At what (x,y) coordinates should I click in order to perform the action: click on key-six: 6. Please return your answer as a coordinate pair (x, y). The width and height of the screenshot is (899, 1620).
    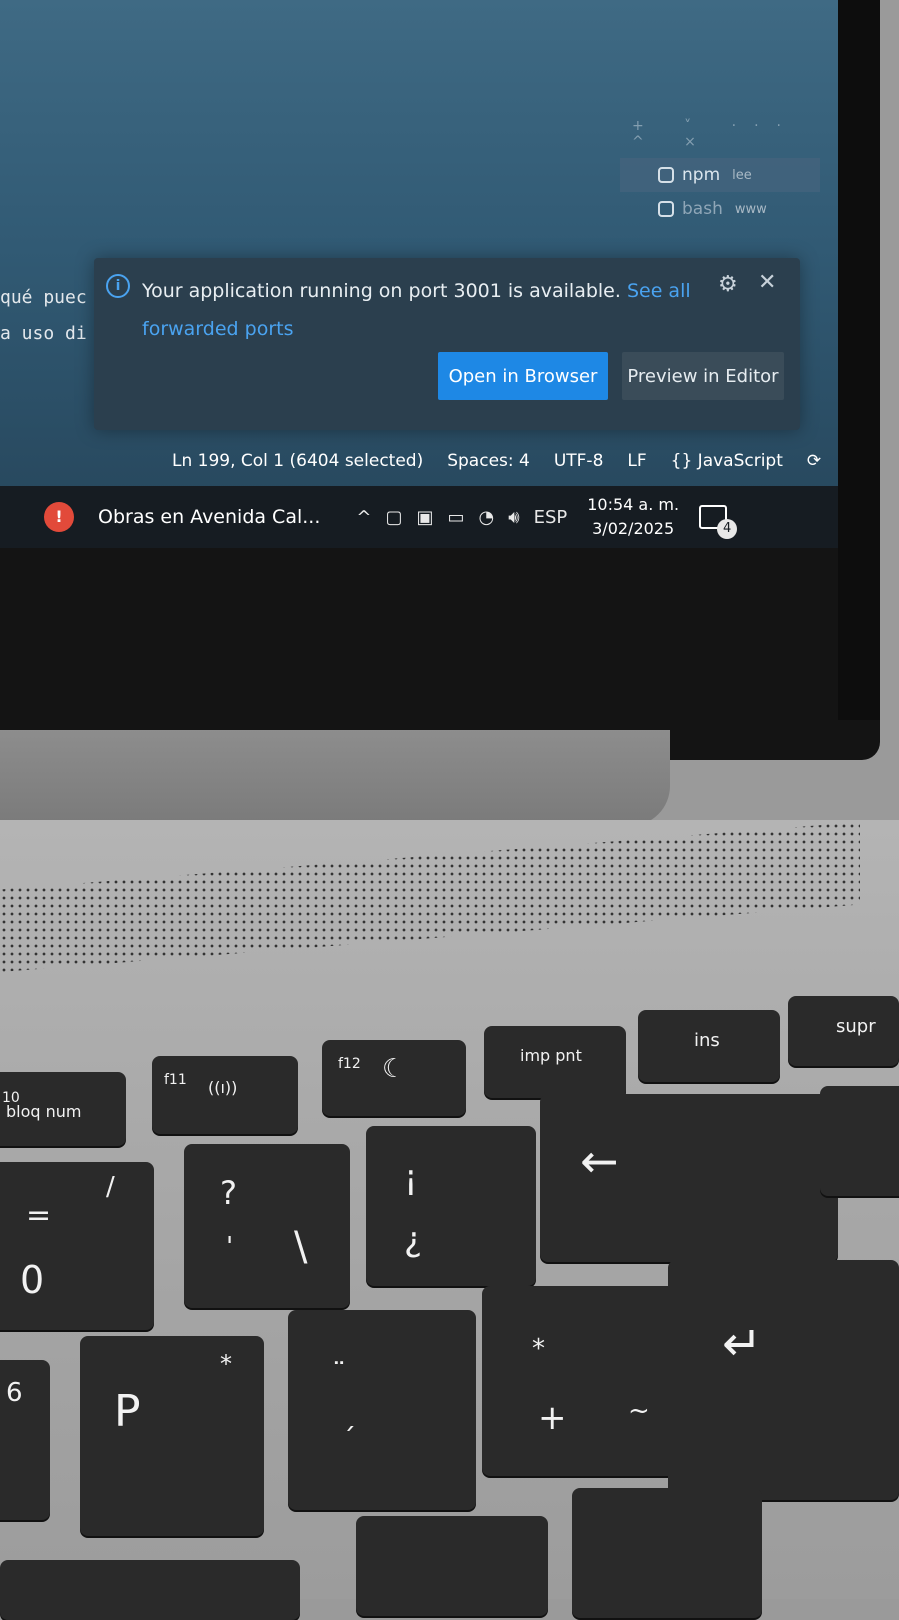
    Looking at the image, I should click on (25, 1440).